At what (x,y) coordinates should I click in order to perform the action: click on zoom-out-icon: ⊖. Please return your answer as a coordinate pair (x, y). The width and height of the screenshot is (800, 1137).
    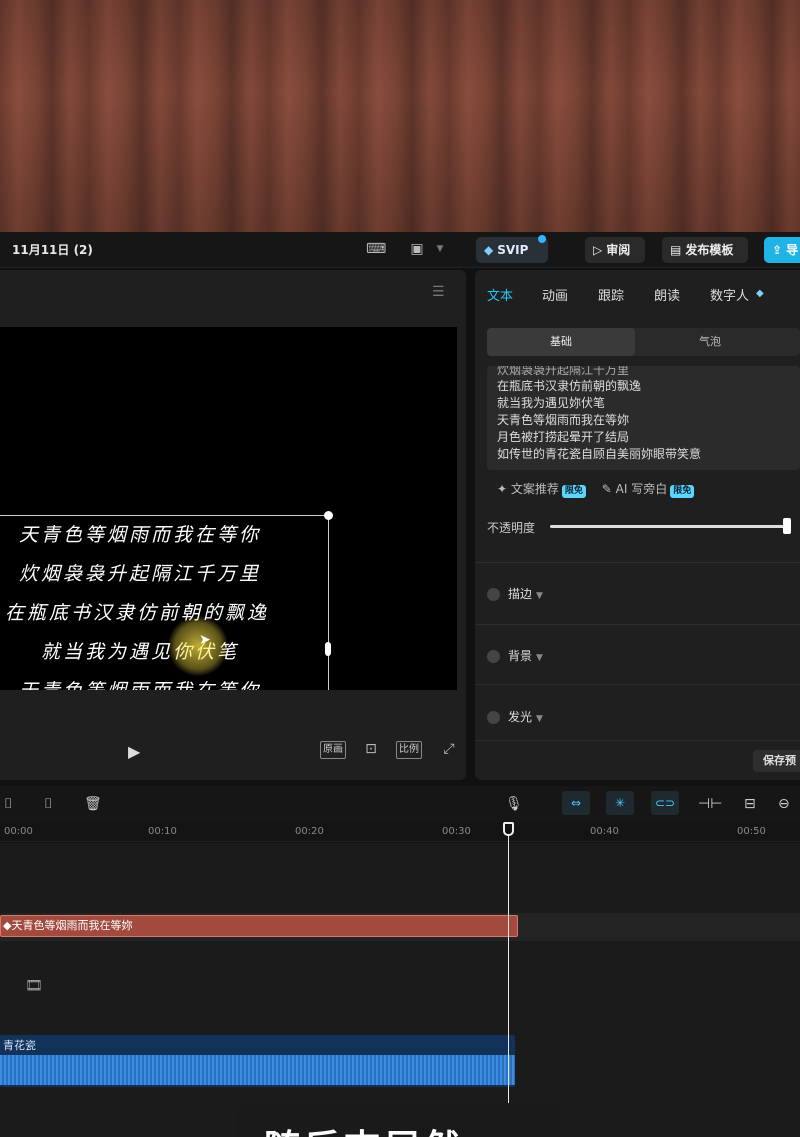
    Looking at the image, I should click on (784, 804).